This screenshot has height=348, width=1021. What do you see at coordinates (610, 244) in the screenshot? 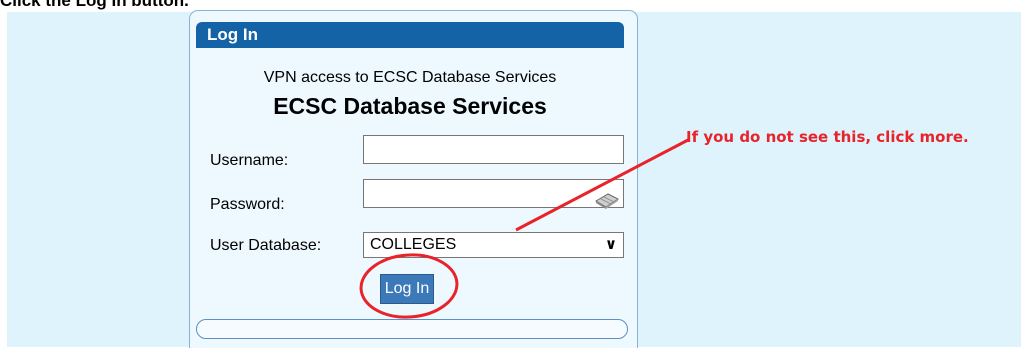
I see `chevron-down-icon: ∨` at bounding box center [610, 244].